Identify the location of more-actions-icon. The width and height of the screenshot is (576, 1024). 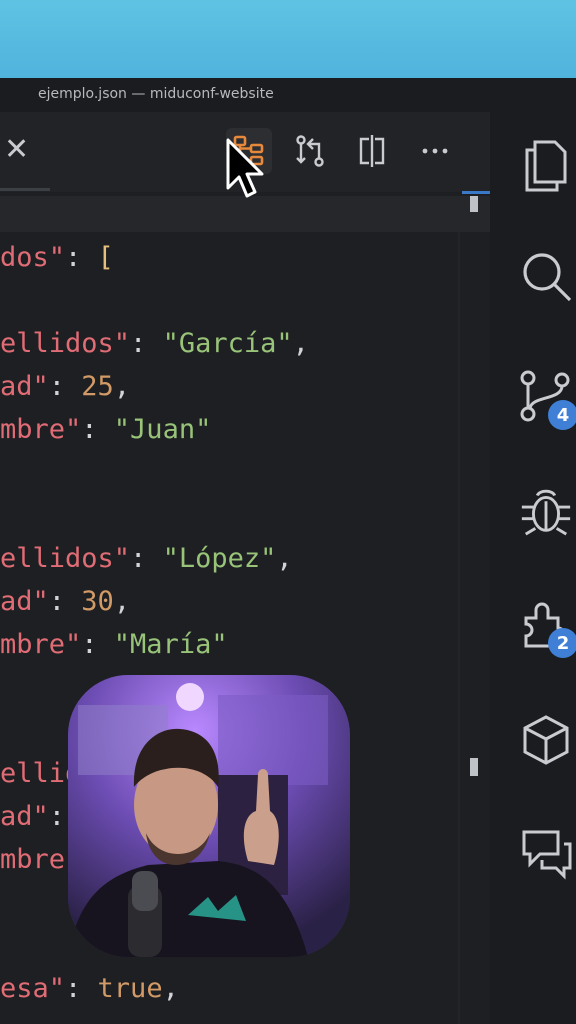
(435, 151).